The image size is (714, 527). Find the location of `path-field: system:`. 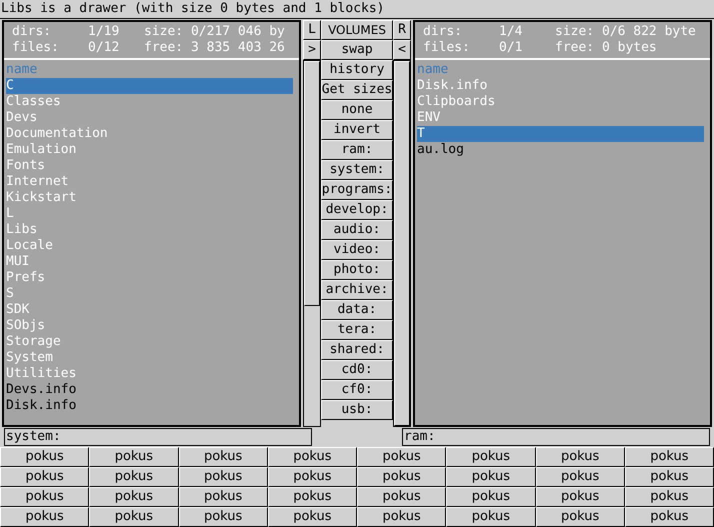

path-field: system: is located at coordinates (158, 437).